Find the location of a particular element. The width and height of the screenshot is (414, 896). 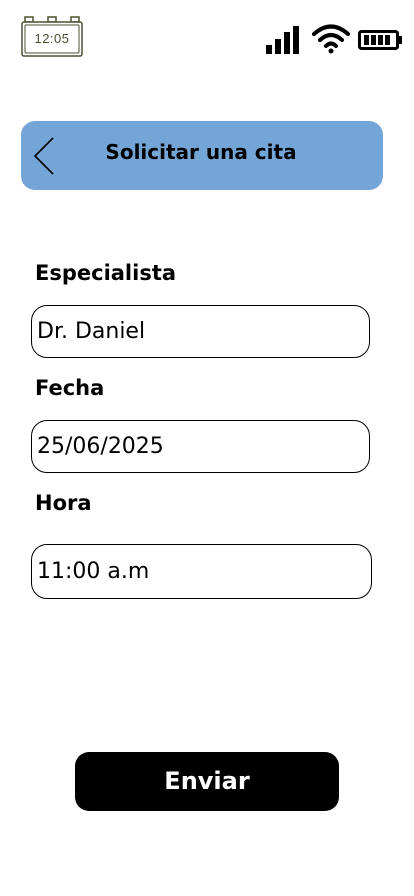

especialista-label: Especialista is located at coordinates (106, 273).